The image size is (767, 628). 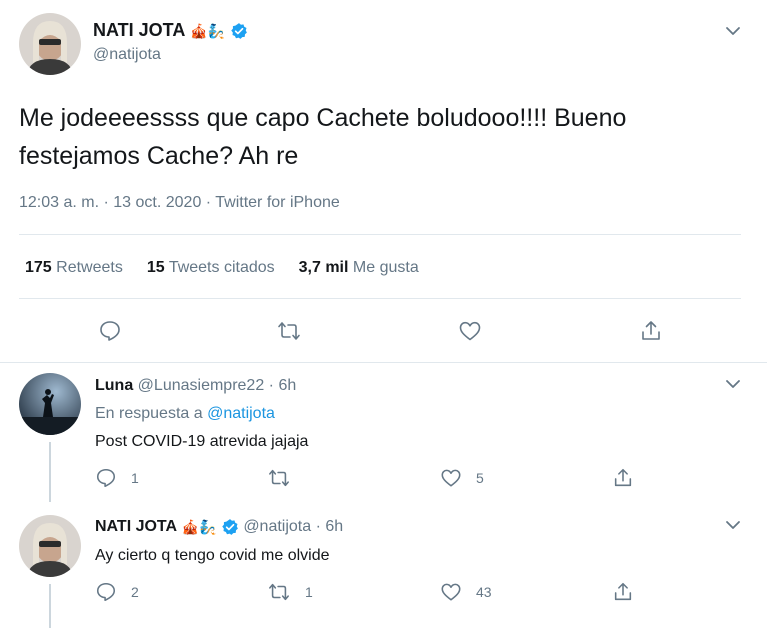 I want to click on reply-header: NATI JOTA 🎪🧞 @natijota · 6h, so click(x=219, y=527).